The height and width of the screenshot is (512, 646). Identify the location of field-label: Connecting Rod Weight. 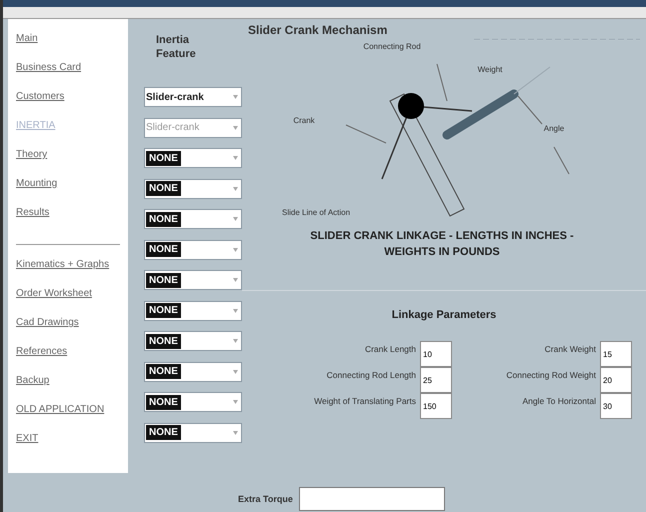
(551, 374).